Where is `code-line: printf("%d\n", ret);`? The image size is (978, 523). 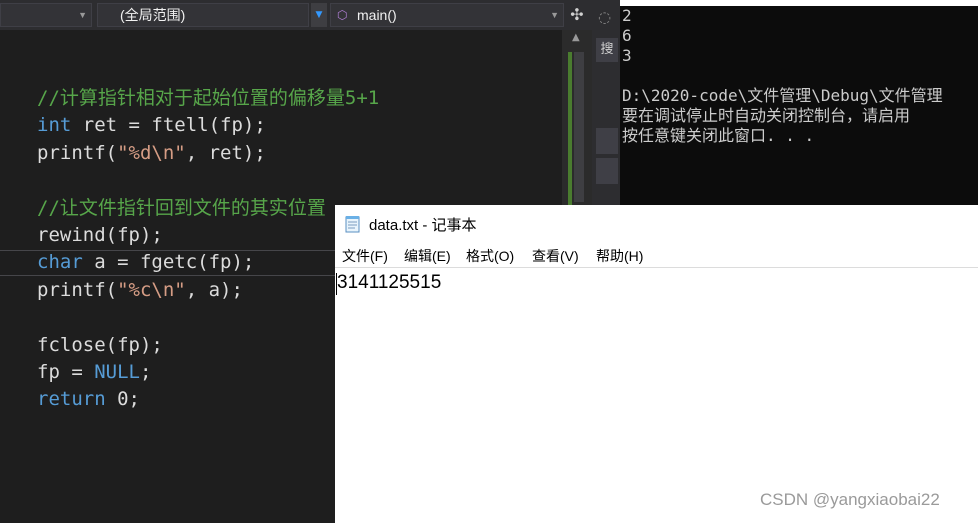 code-line: printf("%d\n", ret); is located at coordinates (151, 153).